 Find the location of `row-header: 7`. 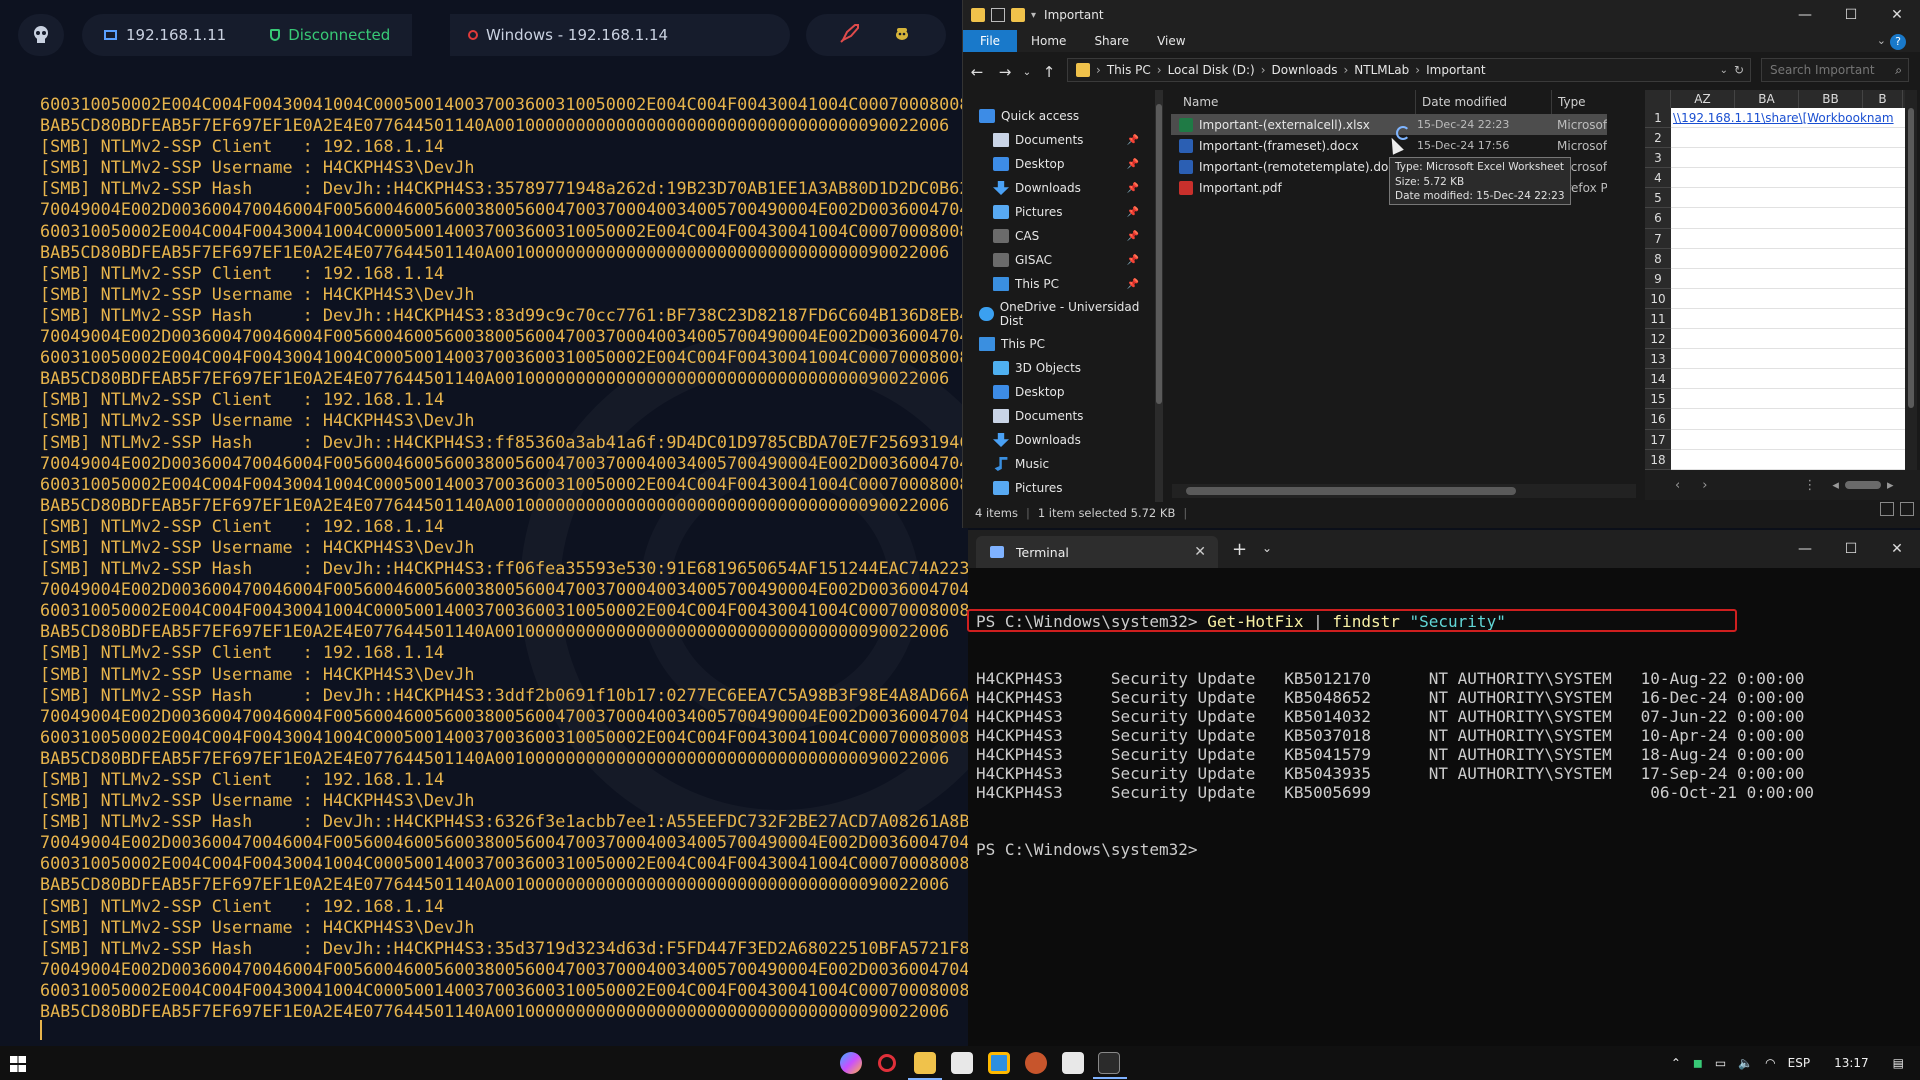

row-header: 7 is located at coordinates (1658, 238).